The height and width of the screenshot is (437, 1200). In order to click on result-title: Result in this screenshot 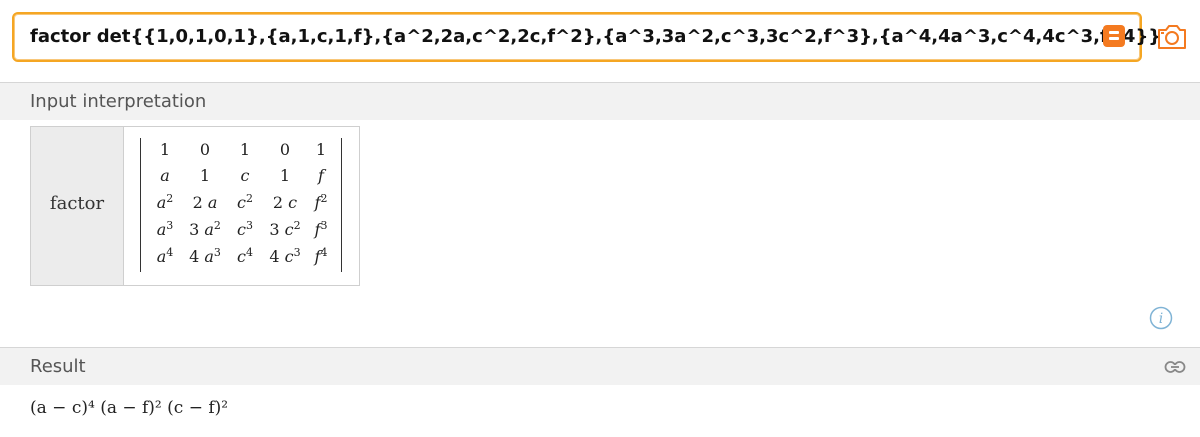, I will do `click(58, 366)`.